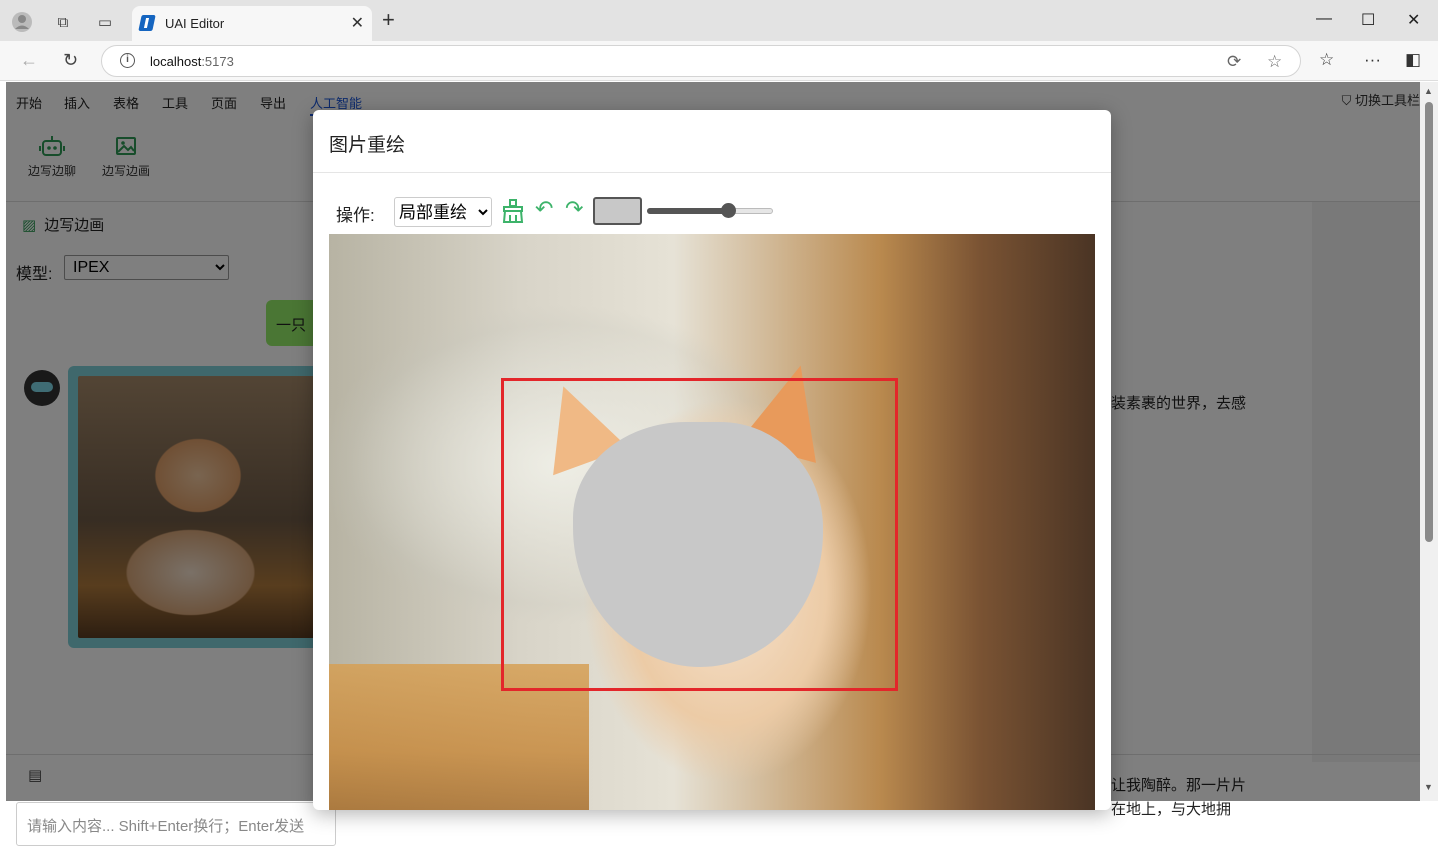  What do you see at coordinates (1171, 809) in the screenshot?
I see `doc-text-line: 在地上，与大地拥` at bounding box center [1171, 809].